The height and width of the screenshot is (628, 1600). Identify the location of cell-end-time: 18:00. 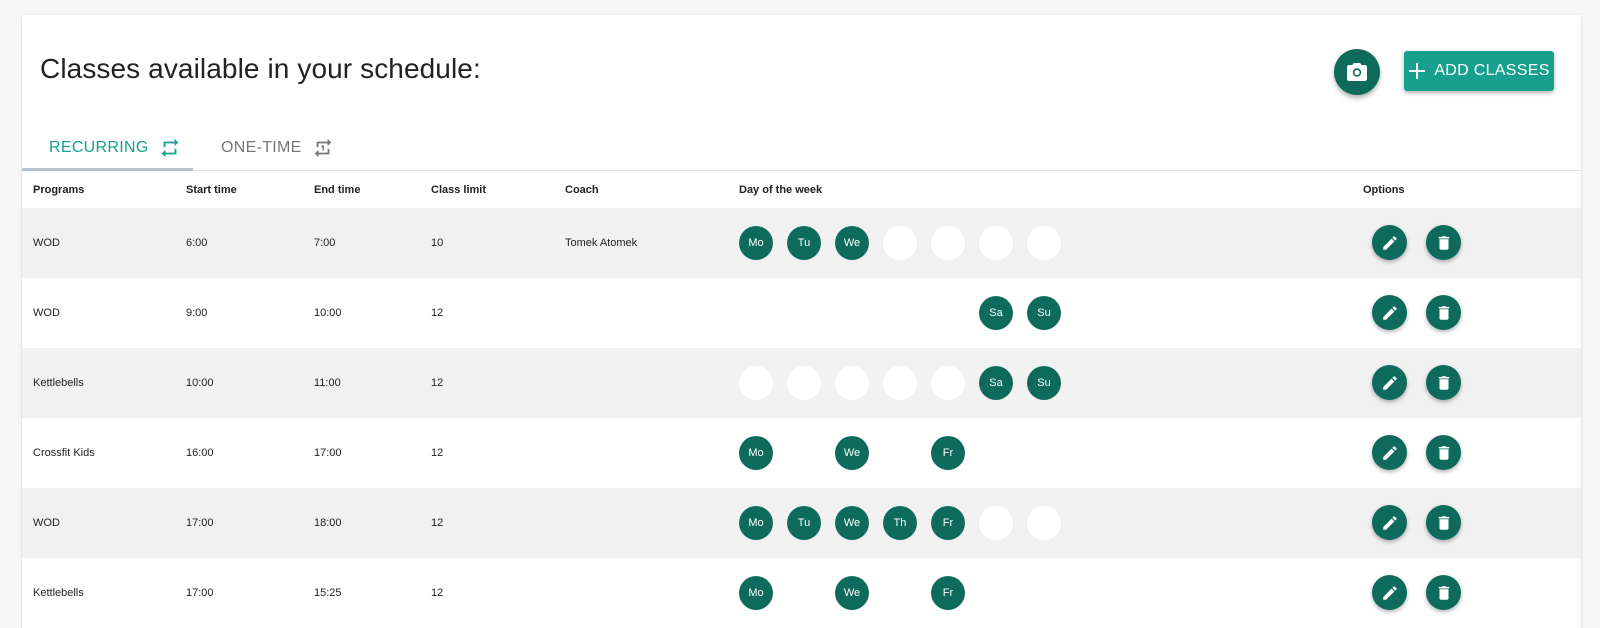
(328, 523).